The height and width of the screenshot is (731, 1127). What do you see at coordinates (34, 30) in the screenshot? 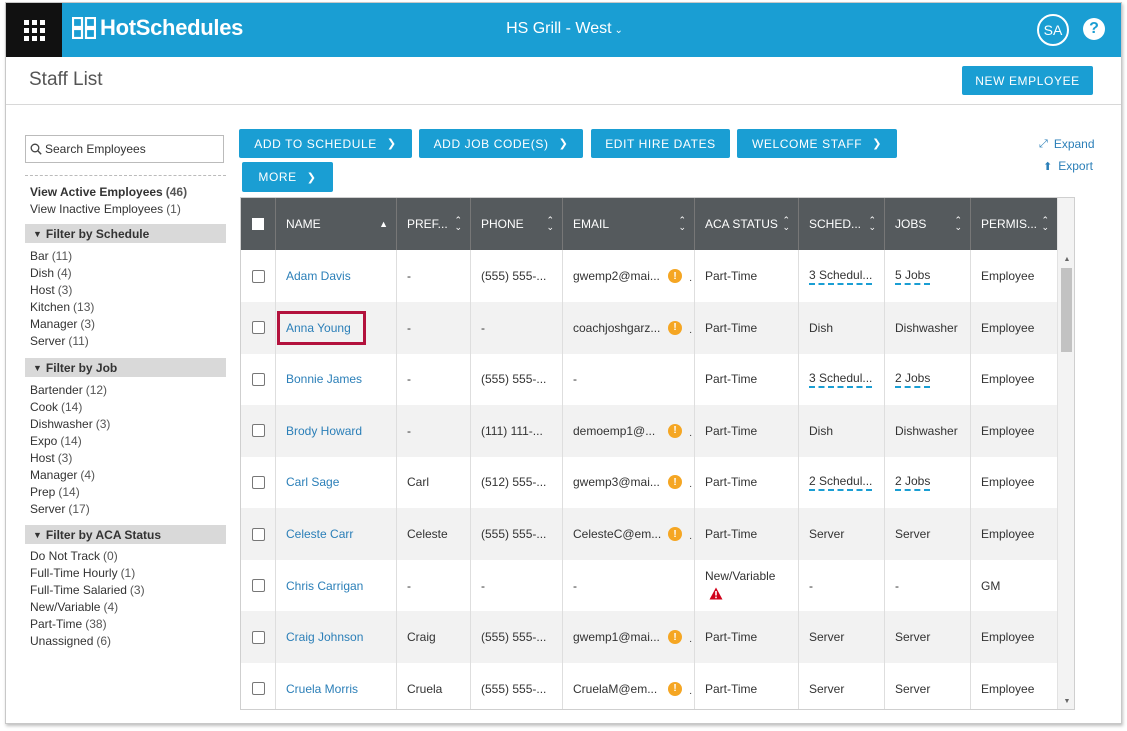
I see `app-launcher-button` at bounding box center [34, 30].